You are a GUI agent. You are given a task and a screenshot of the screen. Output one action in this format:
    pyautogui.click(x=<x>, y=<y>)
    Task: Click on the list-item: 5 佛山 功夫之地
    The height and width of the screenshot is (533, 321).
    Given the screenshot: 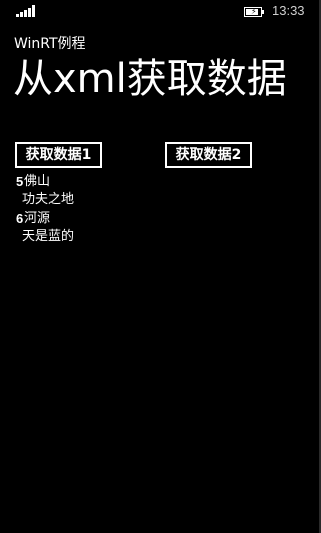 What is the action you would take?
    pyautogui.click(x=156, y=192)
    